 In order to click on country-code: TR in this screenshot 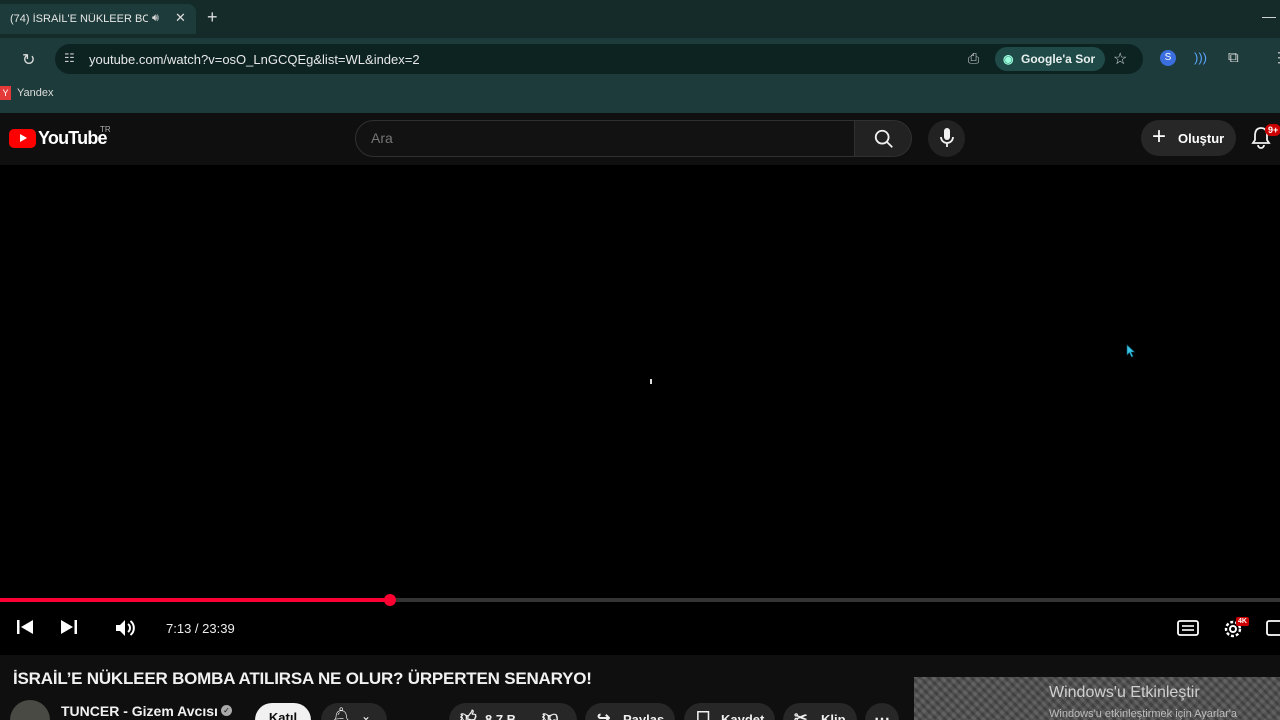, I will do `click(105, 129)`.